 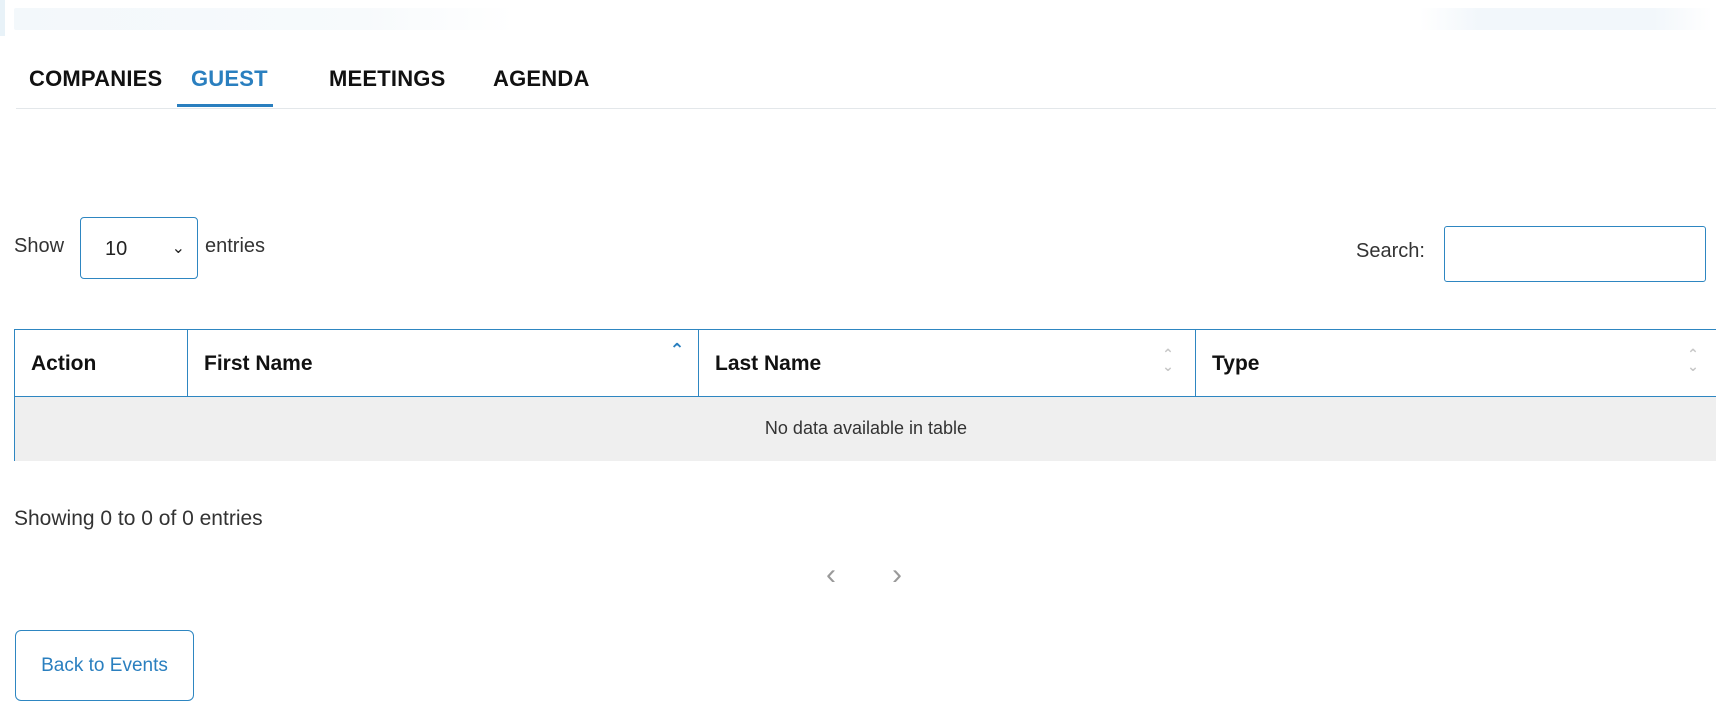 I want to click on show-label: Show, so click(x=39, y=246).